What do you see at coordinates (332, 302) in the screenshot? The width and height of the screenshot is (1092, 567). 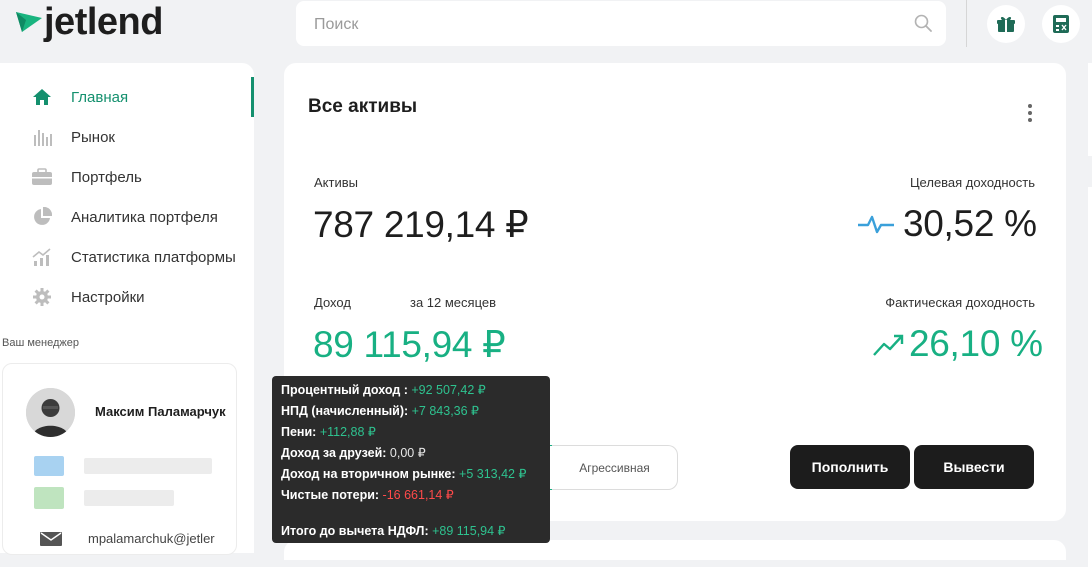 I see `income-label: Доход` at bounding box center [332, 302].